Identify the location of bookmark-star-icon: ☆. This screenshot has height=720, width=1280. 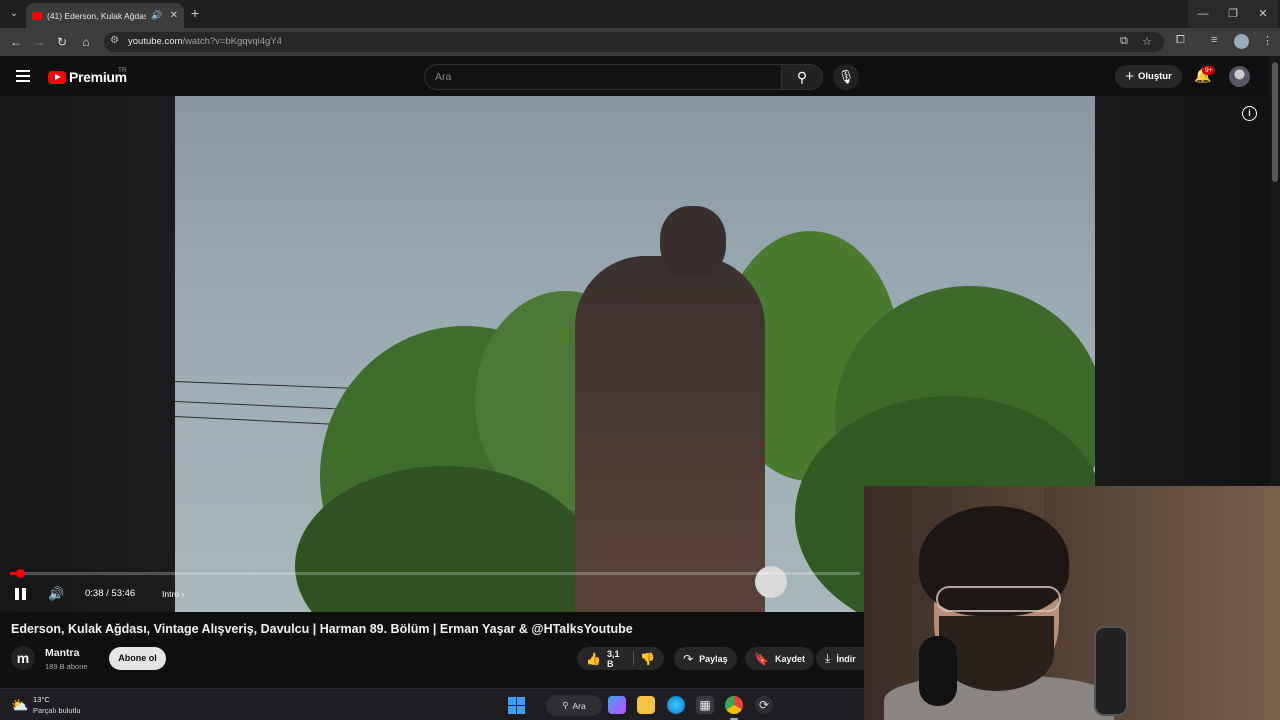
(1147, 41).